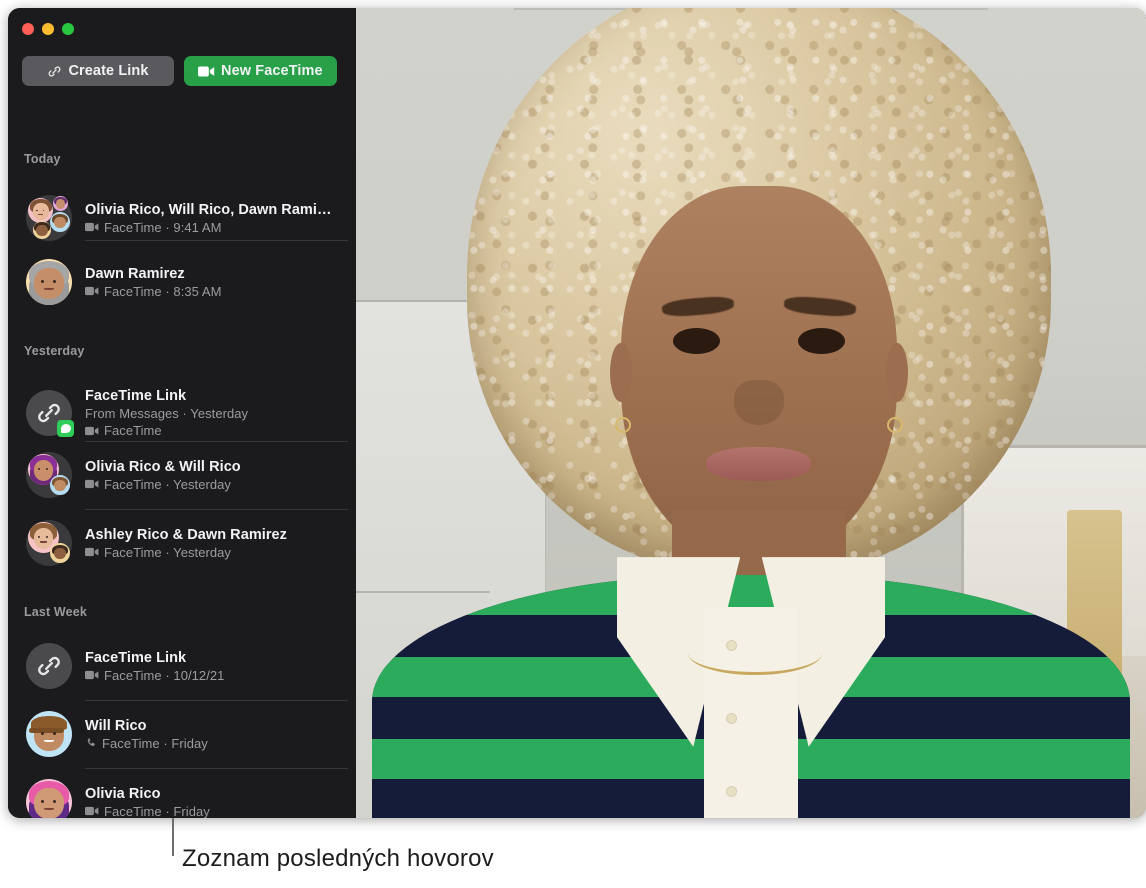 The width and height of the screenshot is (1146, 888). I want to click on list-item: Dawn Ramirez FaceTime · 8:35 AM, so click(182, 282).